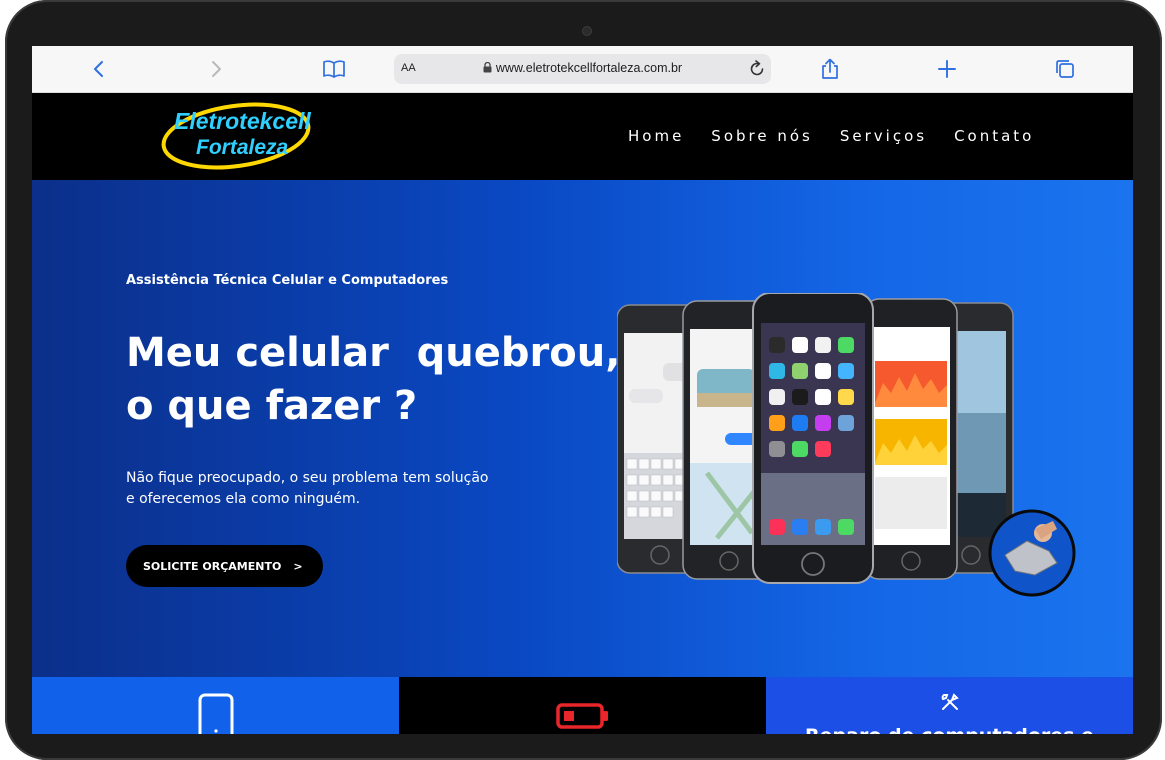 The image size is (1165, 760). I want to click on battery-icon, so click(582, 716).